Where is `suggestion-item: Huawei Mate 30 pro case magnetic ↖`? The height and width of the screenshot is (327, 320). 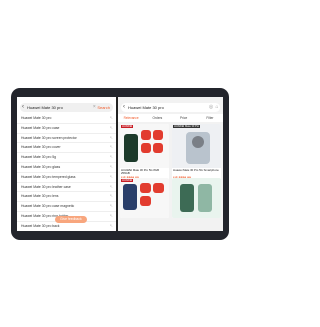
suggestion-item: Huawei Mate 30 pro case magnetic ↖ is located at coordinates (66, 207).